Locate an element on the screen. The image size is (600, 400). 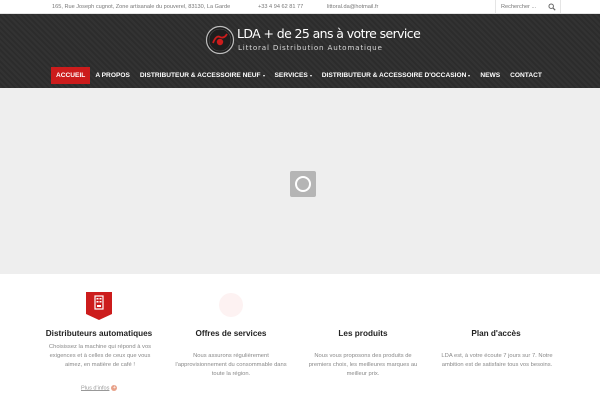
loading-spinner-icon is located at coordinates (303, 184).